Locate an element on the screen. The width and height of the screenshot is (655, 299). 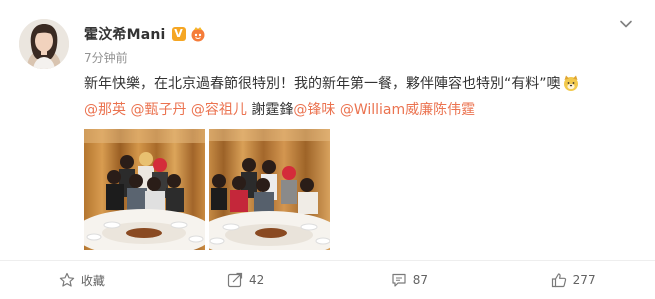
mention-link: @那英 is located at coordinates (105, 110).